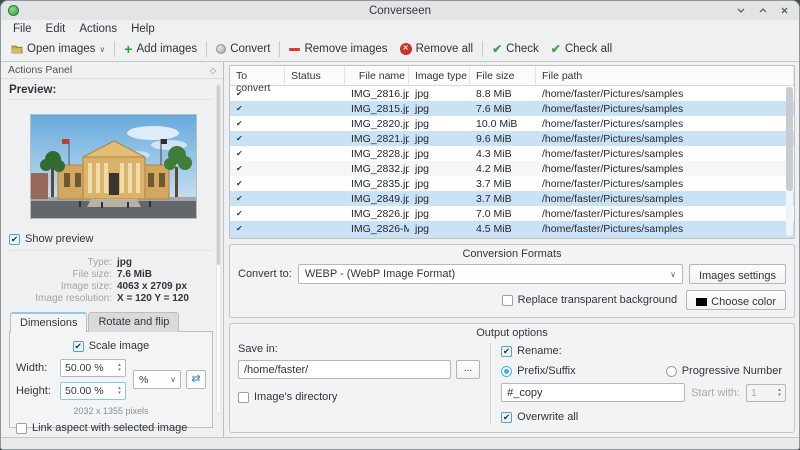 The width and height of the screenshot is (800, 450). I want to click on images-settings-button: Images settings, so click(737, 274).